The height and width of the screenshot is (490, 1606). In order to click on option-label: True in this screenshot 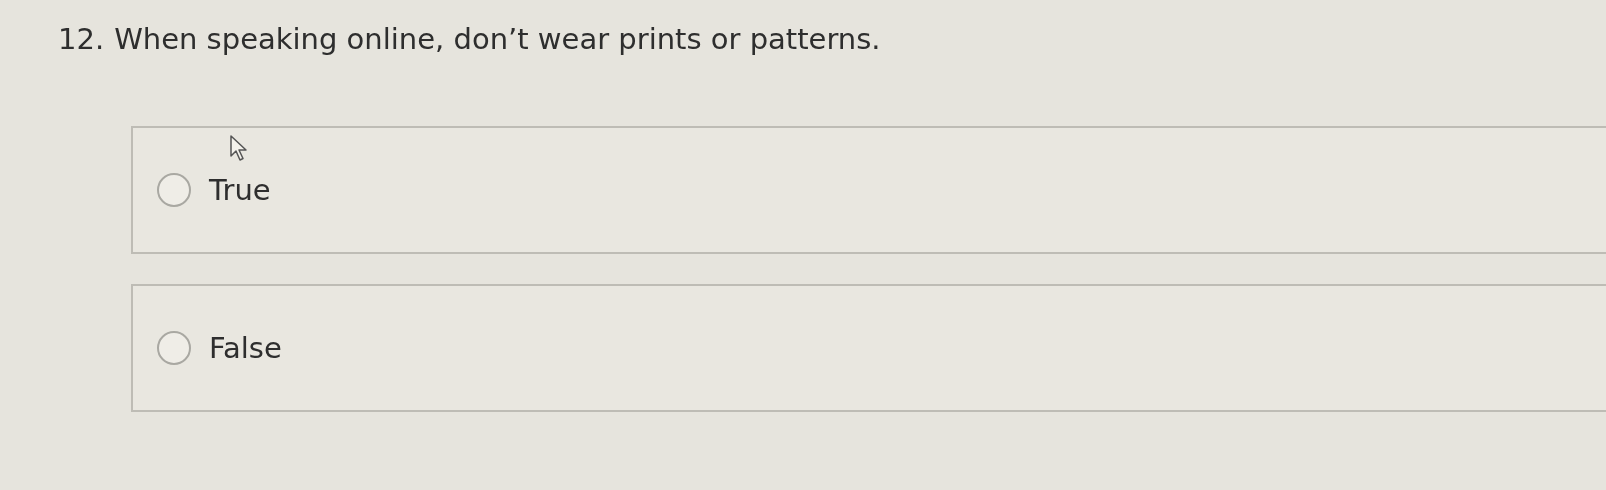, I will do `click(240, 190)`.